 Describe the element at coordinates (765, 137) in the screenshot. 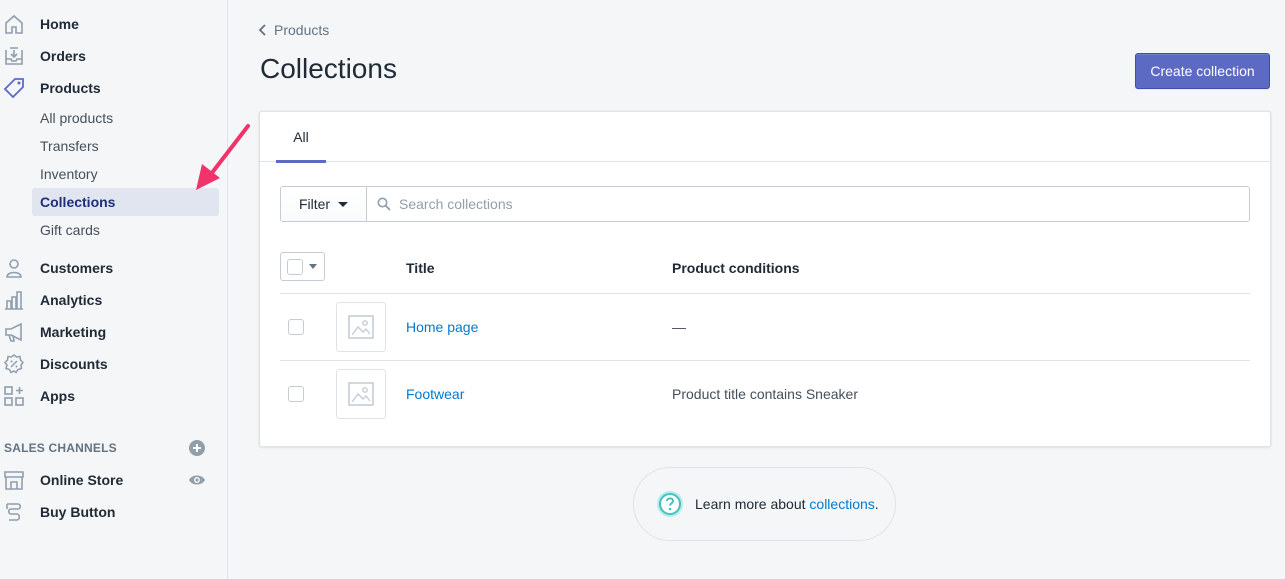

I see `tab-bar: All` at that location.